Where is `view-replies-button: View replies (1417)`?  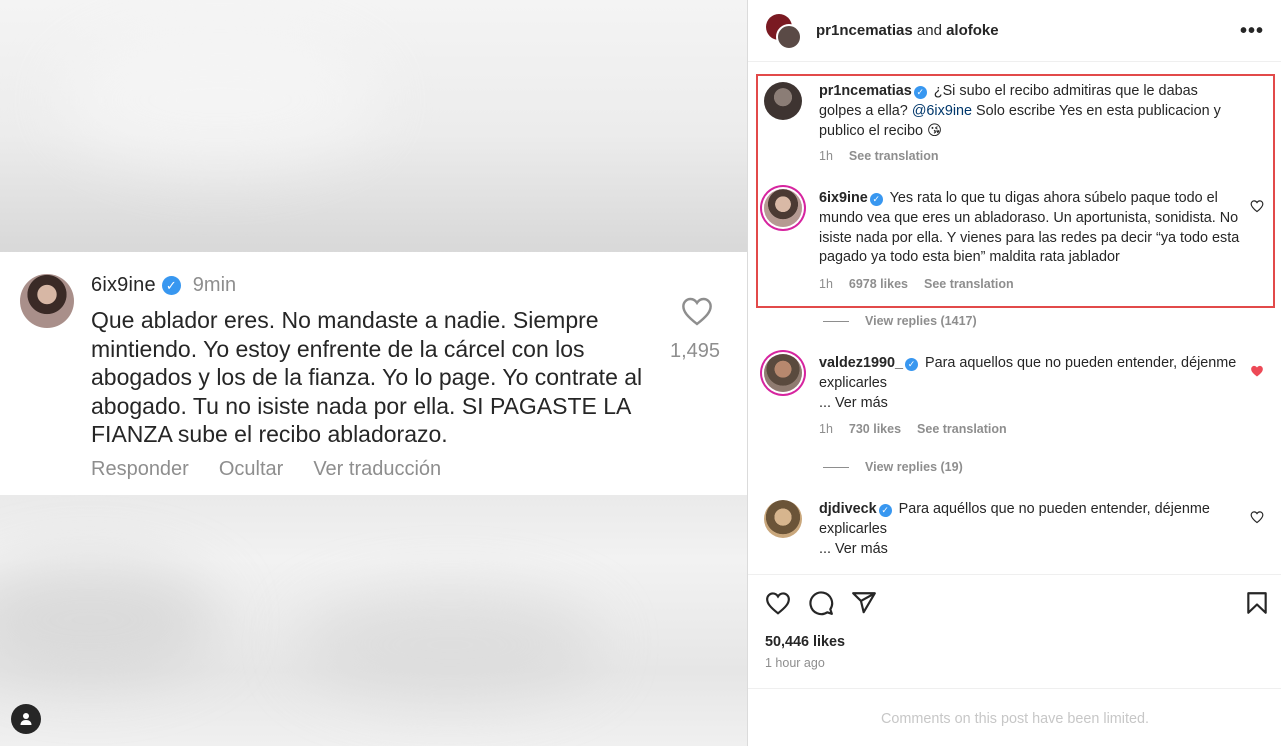
view-replies-button: View replies (1417) is located at coordinates (900, 321).